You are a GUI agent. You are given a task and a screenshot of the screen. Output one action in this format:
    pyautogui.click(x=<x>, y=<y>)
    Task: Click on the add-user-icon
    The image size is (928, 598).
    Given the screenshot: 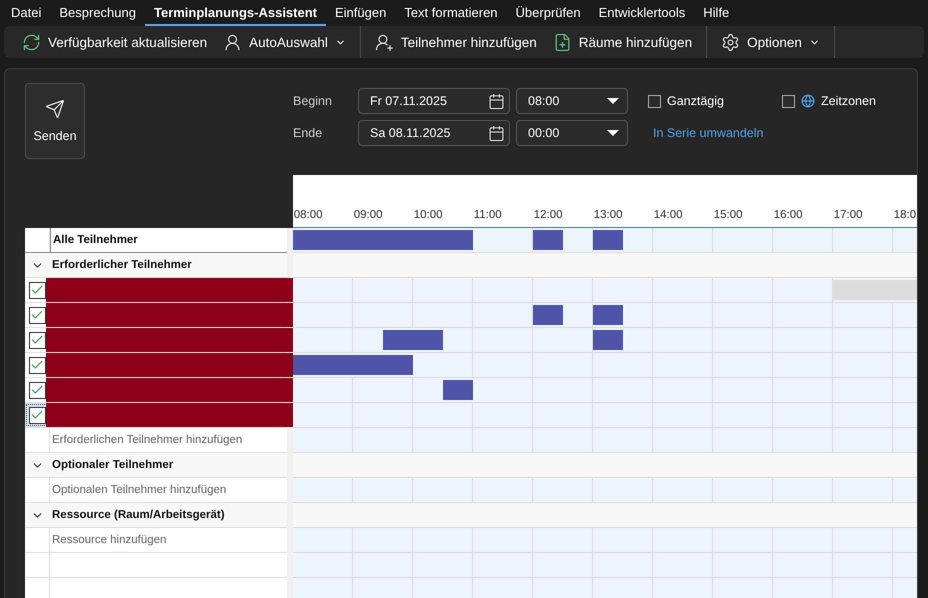 What is the action you would take?
    pyautogui.click(x=384, y=42)
    